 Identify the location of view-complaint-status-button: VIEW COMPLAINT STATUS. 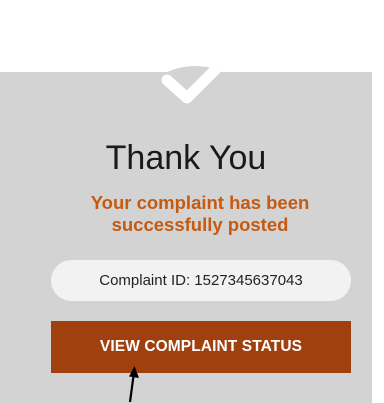
(201, 347).